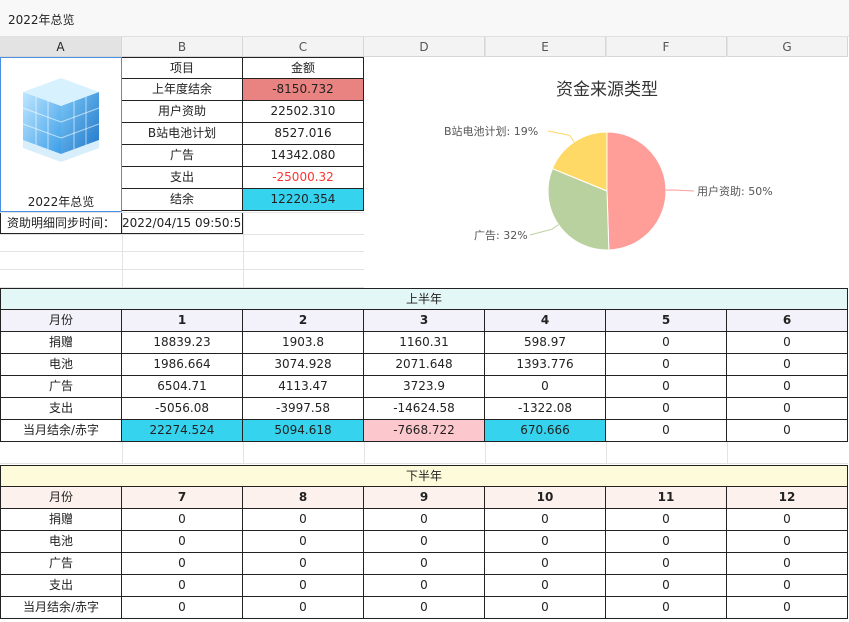  What do you see at coordinates (61, 321) in the screenshot?
I see `h1-month-label: 月份` at bounding box center [61, 321].